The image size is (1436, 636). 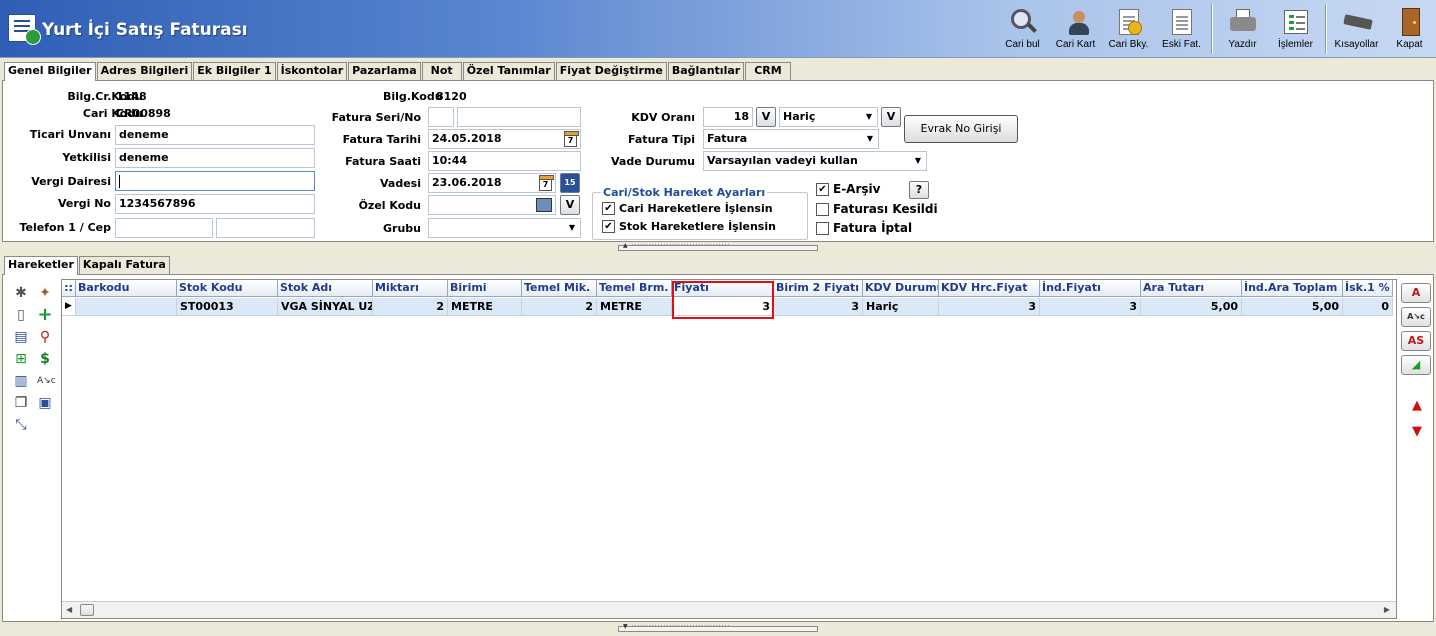 I want to click on cell-birimi: METRE, so click(x=485, y=307).